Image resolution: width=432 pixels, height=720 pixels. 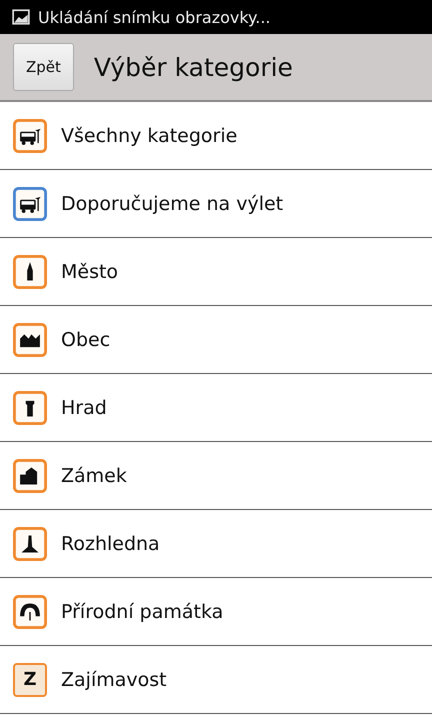 What do you see at coordinates (149, 135) in the screenshot?
I see `category-label: Všechny kategorie` at bounding box center [149, 135].